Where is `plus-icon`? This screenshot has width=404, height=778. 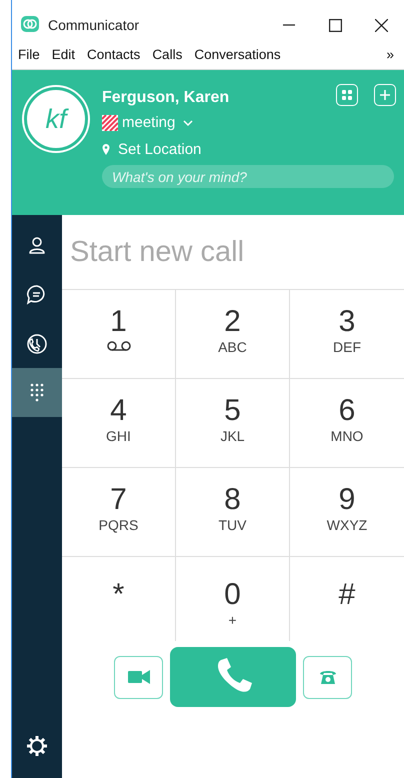
plus-icon is located at coordinates (385, 95).